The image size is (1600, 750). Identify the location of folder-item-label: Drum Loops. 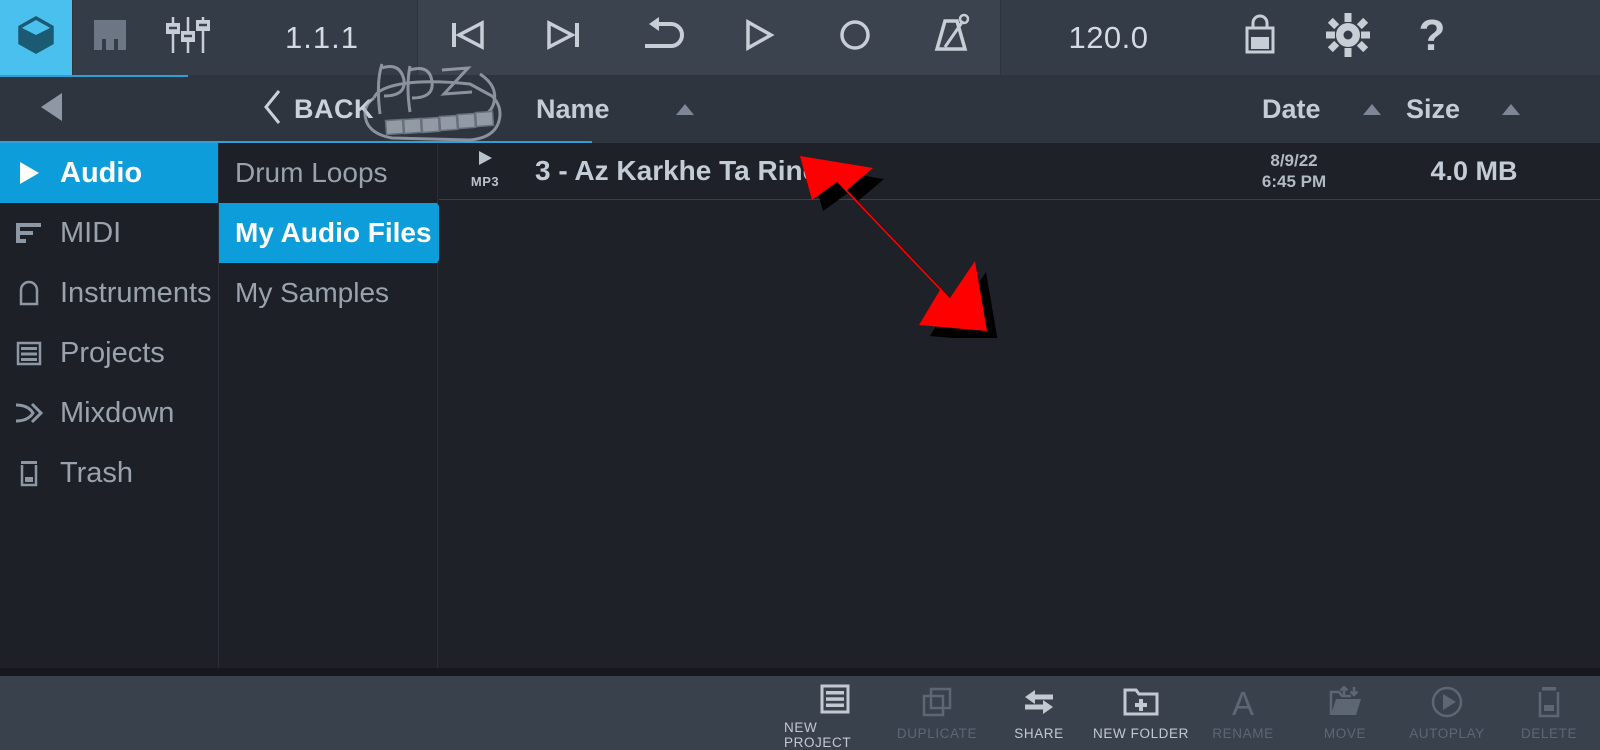
(311, 172).